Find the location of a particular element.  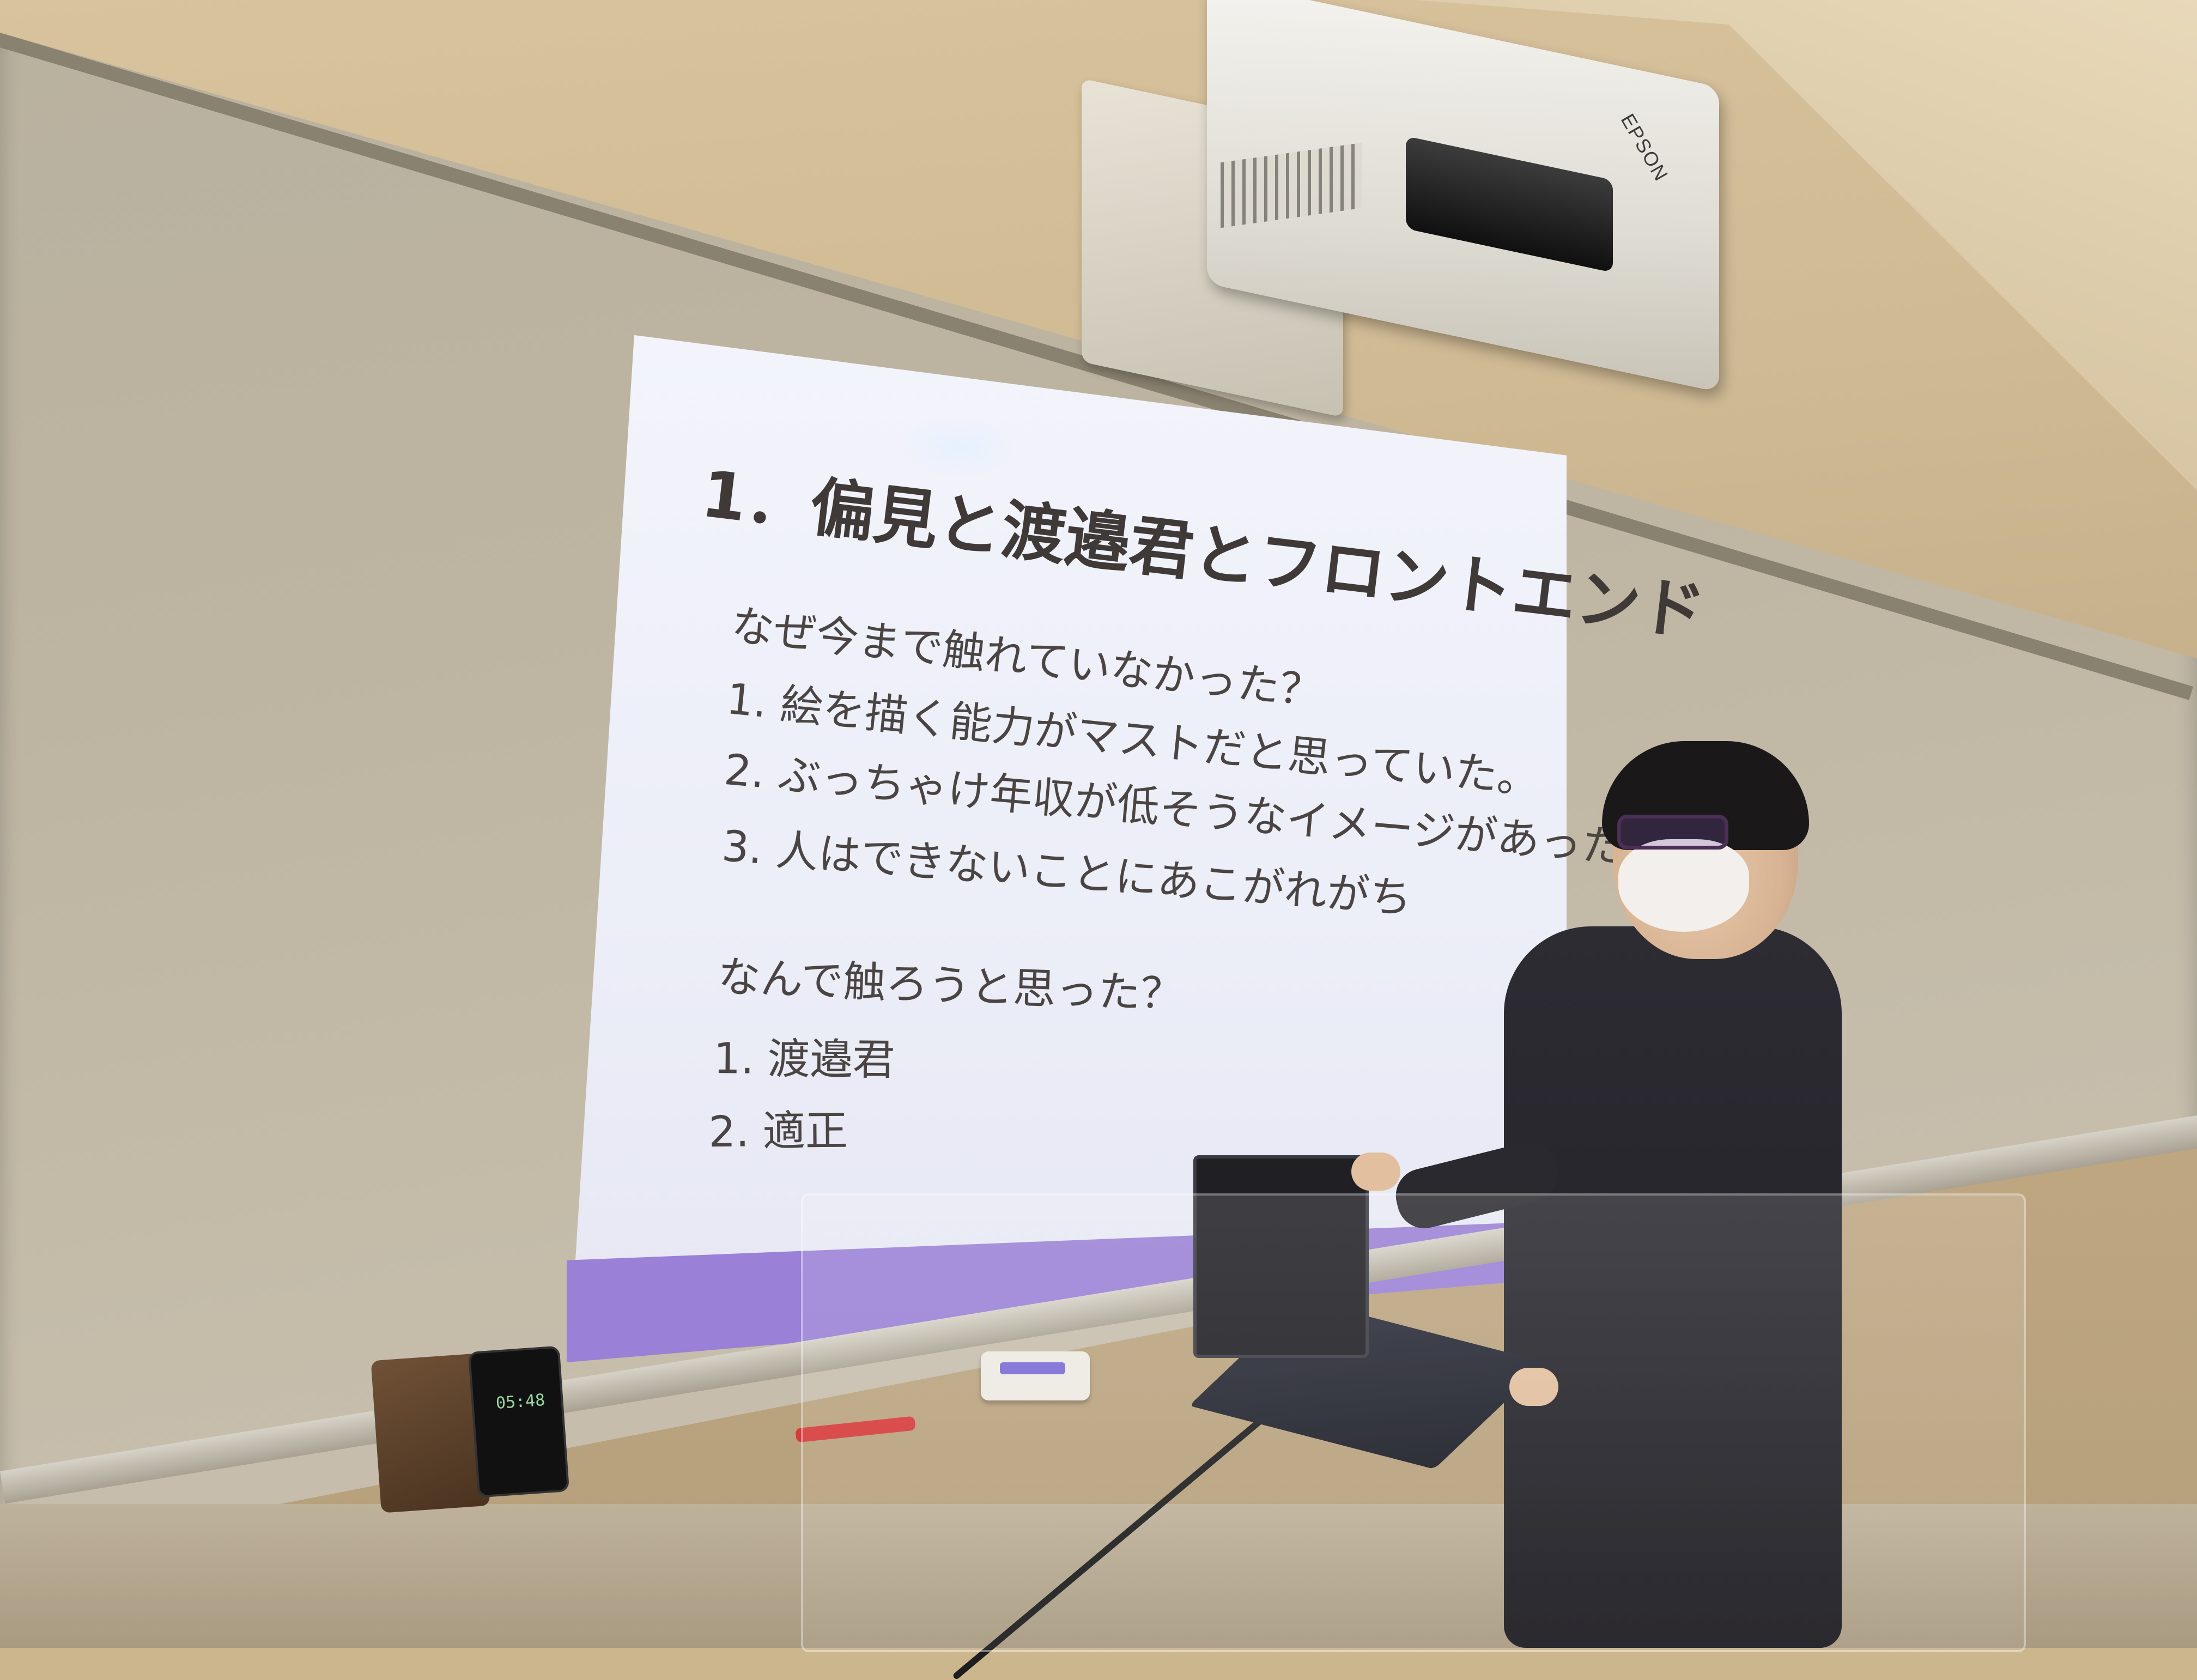

presenter-hand is located at coordinates (1375, 1172).